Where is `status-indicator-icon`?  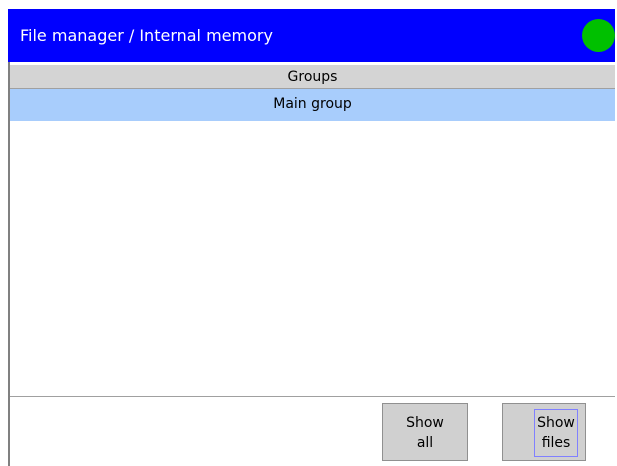
status-indicator-icon is located at coordinates (598, 35).